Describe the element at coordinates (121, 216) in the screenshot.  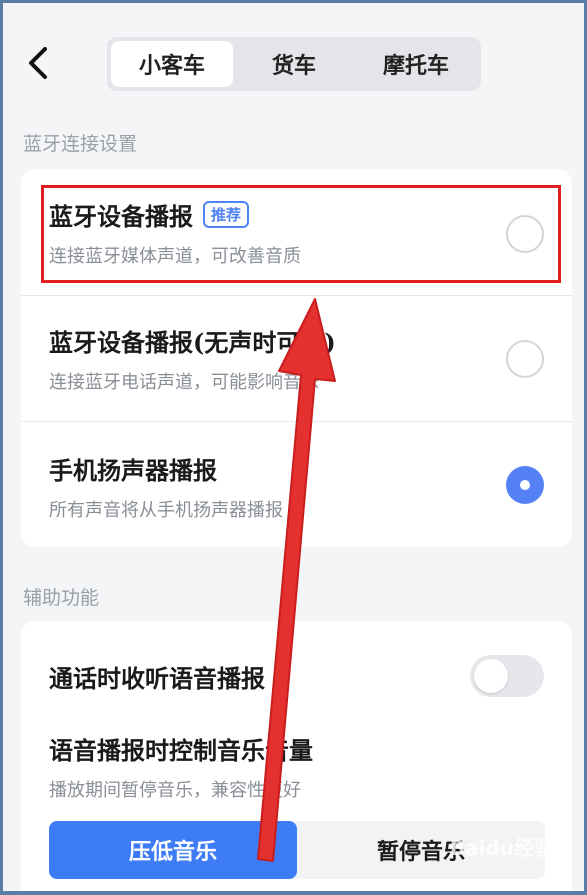
I see `option-title-text: 蓝牙设备播报` at that location.